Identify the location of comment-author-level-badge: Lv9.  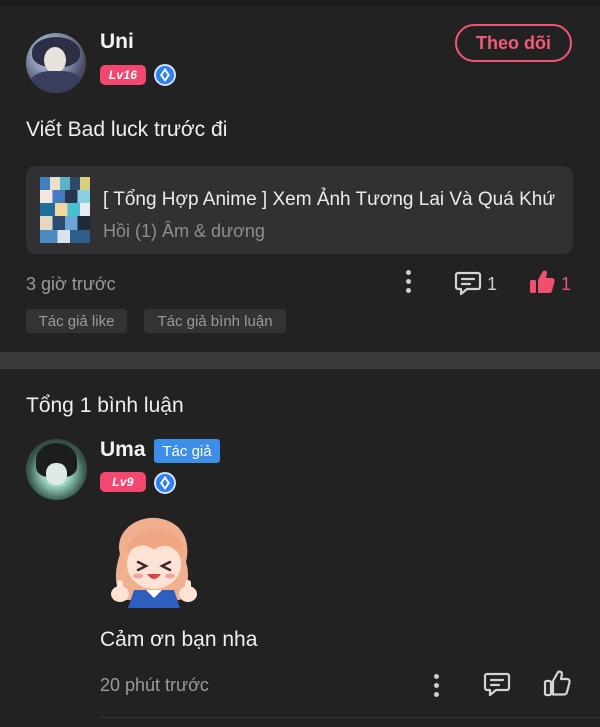
(123, 482).